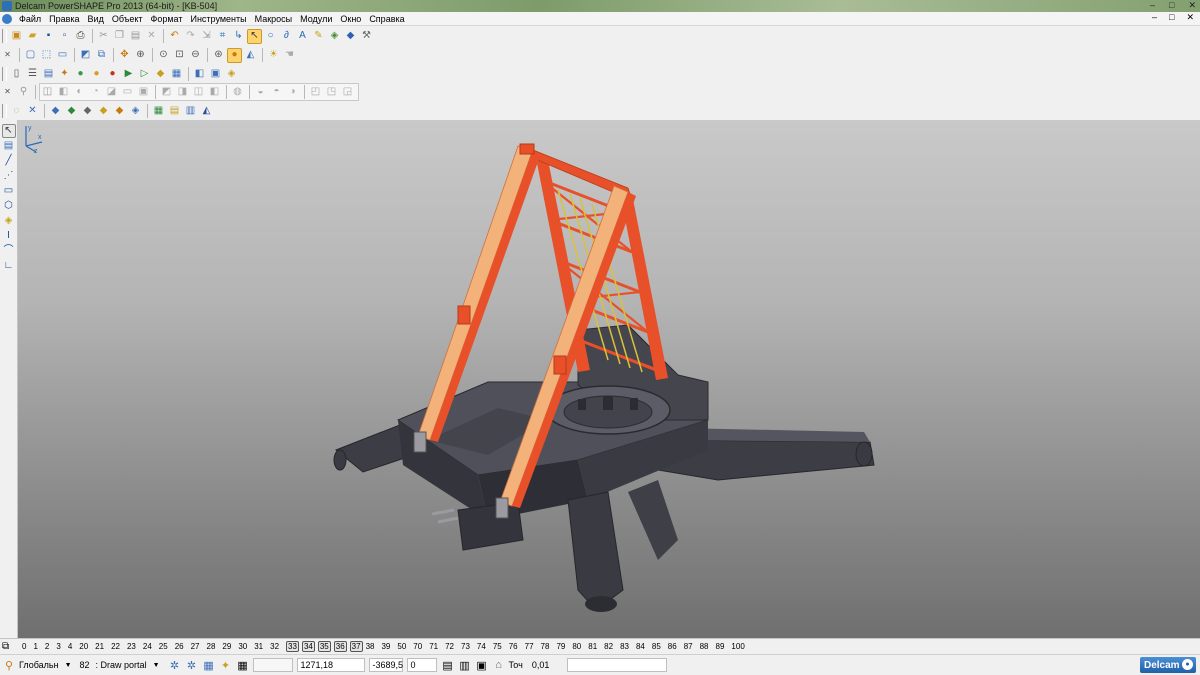 This screenshot has height=675, width=1200. Describe the element at coordinates (46, 55) in the screenshot. I see `cube-front-icon: ⬚` at that location.